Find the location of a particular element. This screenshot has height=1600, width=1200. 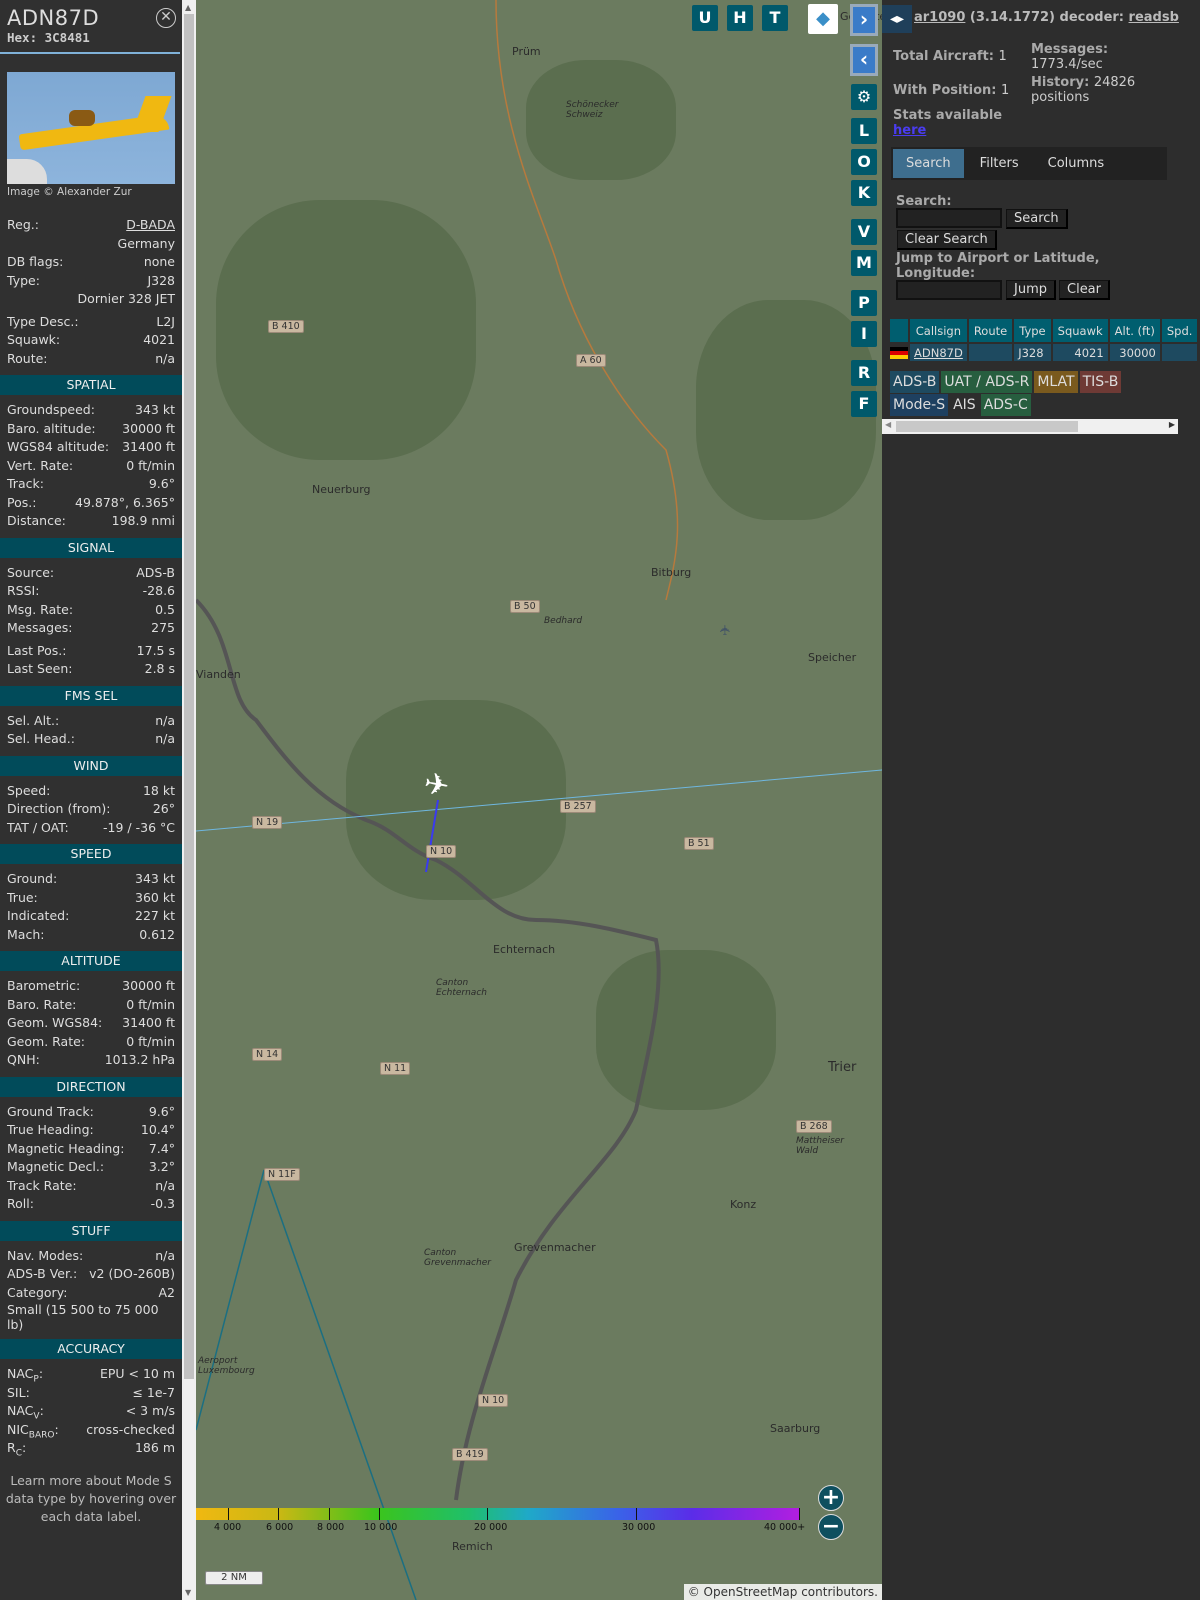

zoom-out-icon: − is located at coordinates (831, 1527).